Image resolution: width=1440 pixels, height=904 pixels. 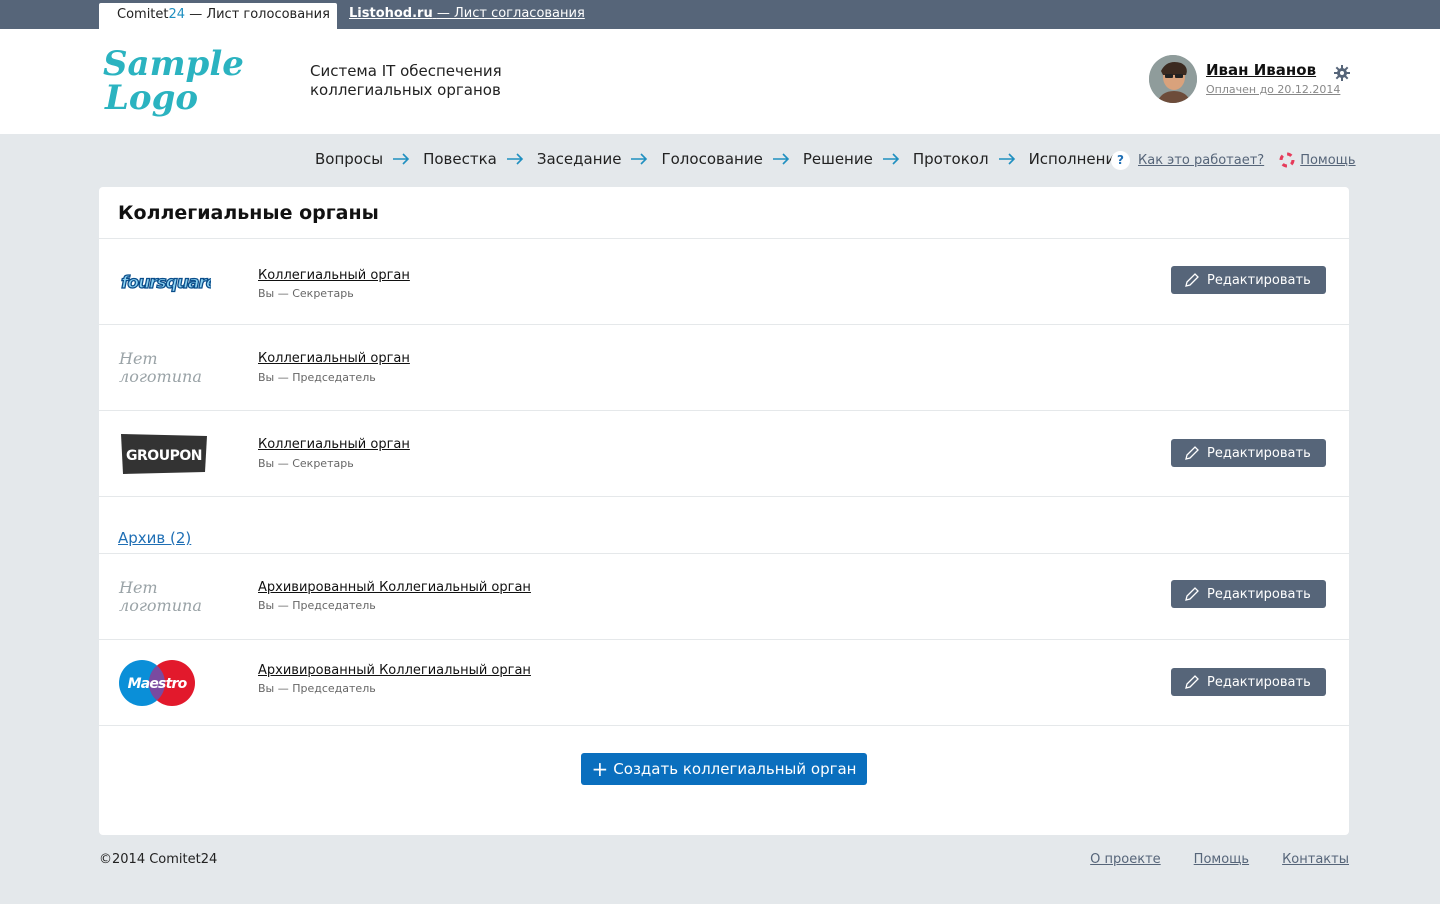 What do you see at coordinates (154, 538) in the screenshot?
I see `archive-link: Архив (2)` at bounding box center [154, 538].